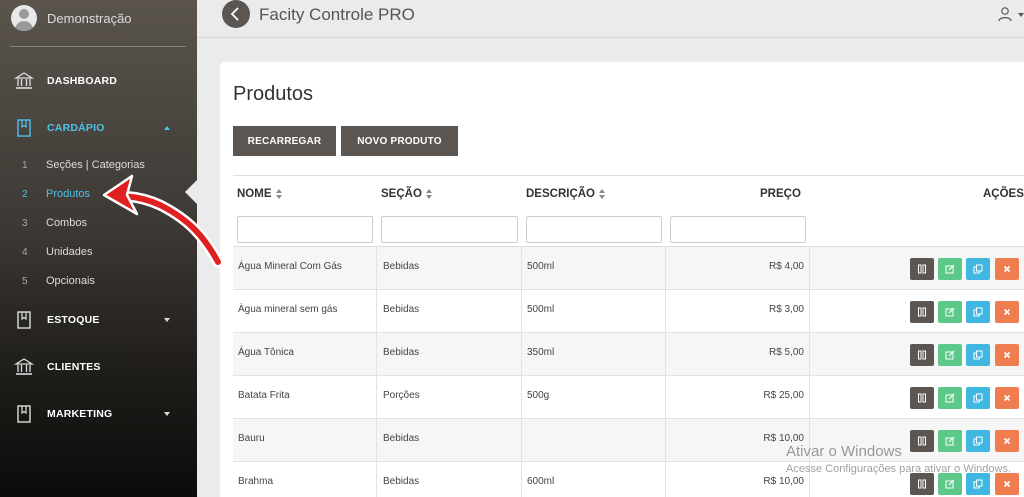 Image resolution: width=1024 pixels, height=497 pixels. What do you see at coordinates (401, 194) in the screenshot?
I see `column-label: SEÇÃO` at bounding box center [401, 194].